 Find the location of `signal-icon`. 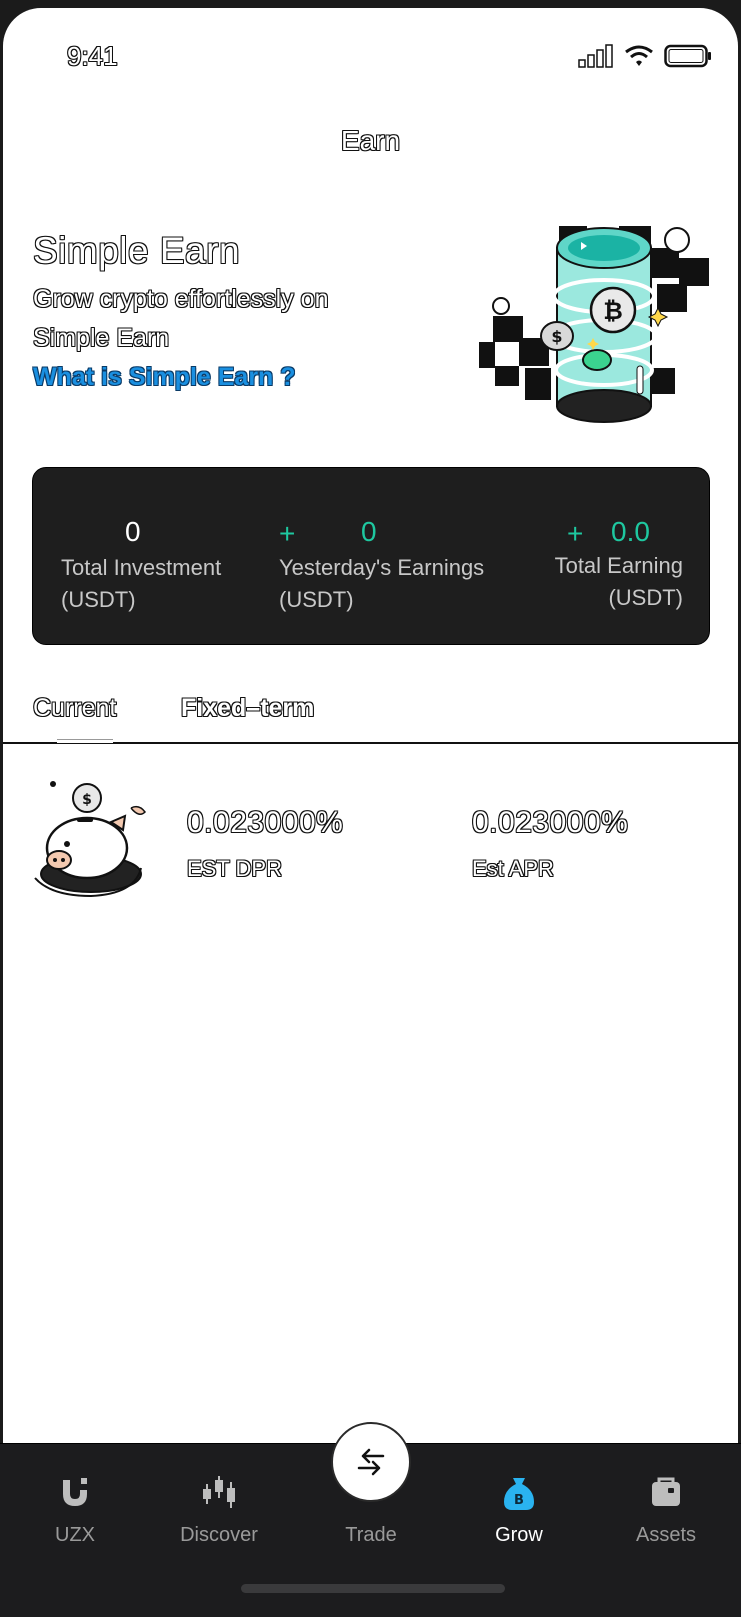

signal-icon is located at coordinates (595, 56).